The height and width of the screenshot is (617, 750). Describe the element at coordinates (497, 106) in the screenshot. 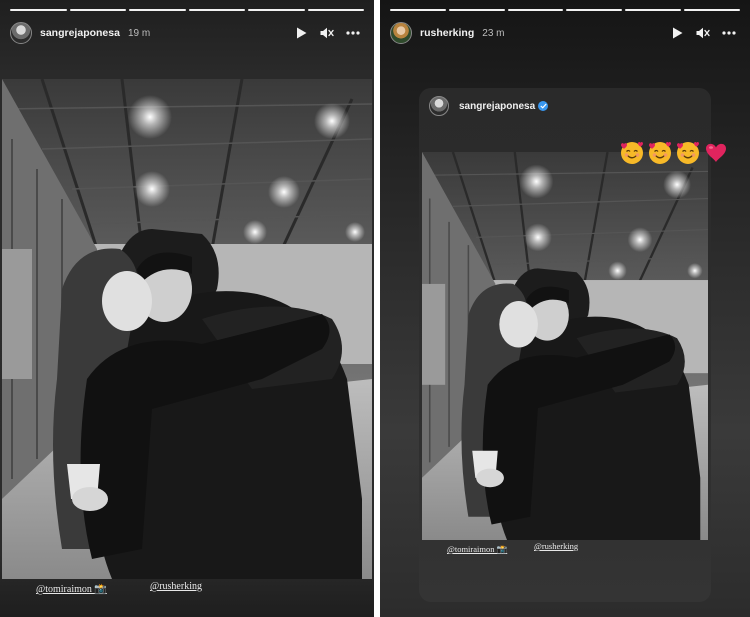

I see `reshared-post-username: sangrejaponesa` at that location.